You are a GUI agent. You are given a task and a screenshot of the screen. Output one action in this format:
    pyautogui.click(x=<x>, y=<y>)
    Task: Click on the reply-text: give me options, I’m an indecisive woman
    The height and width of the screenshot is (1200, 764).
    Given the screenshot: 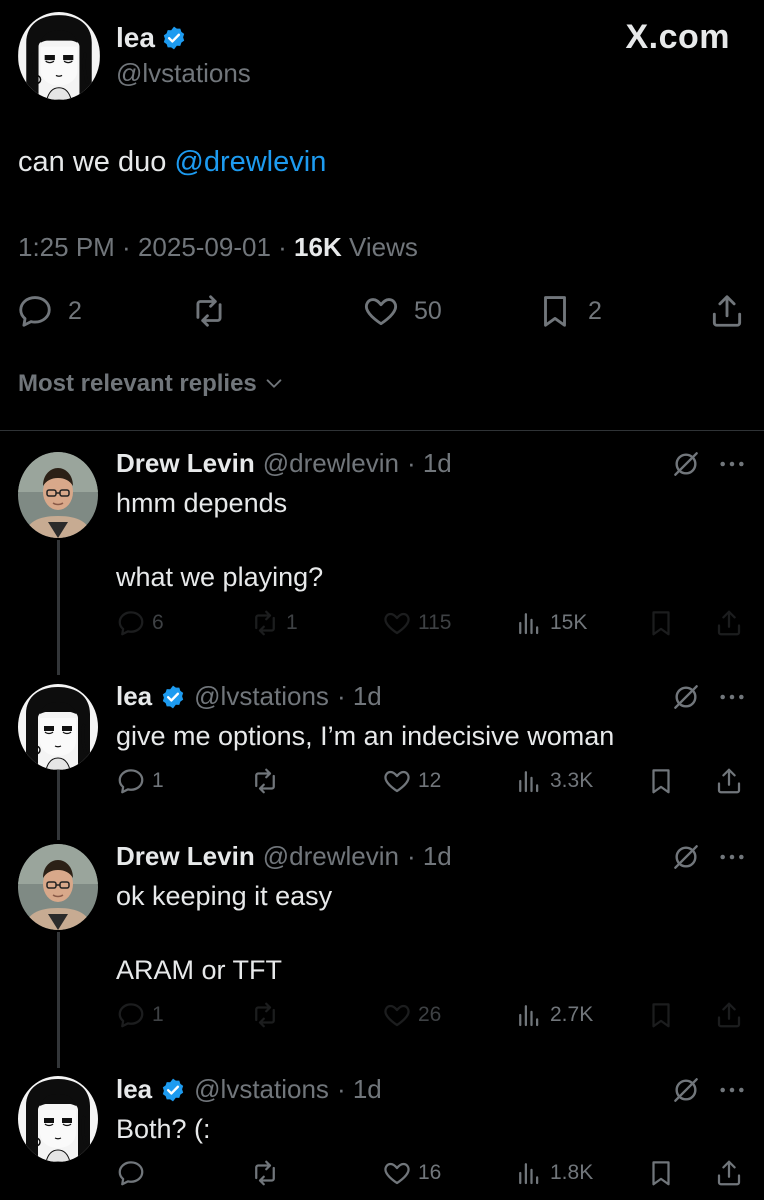 What is the action you would take?
    pyautogui.click(x=365, y=736)
    